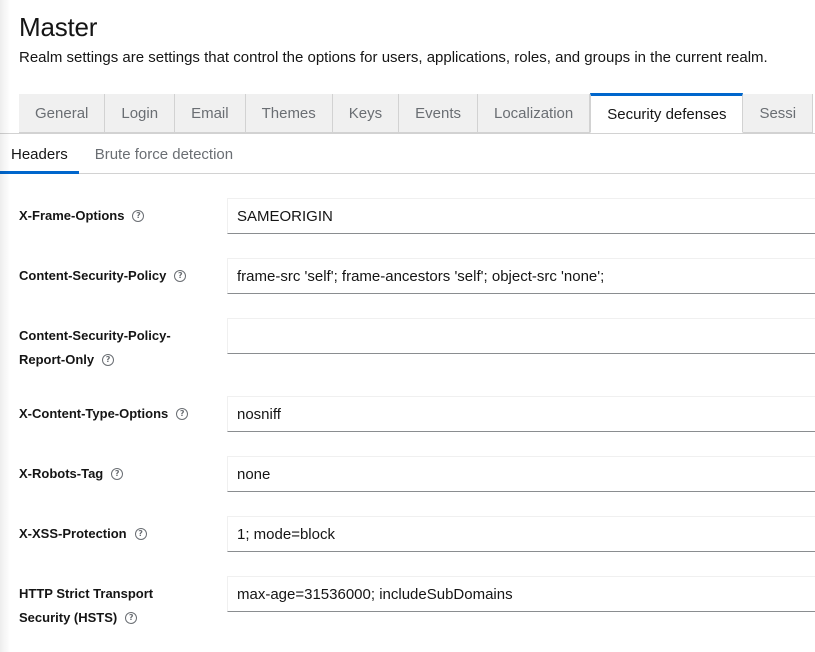  What do you see at coordinates (521, 414) in the screenshot?
I see `x-content-type-options-input` at bounding box center [521, 414].